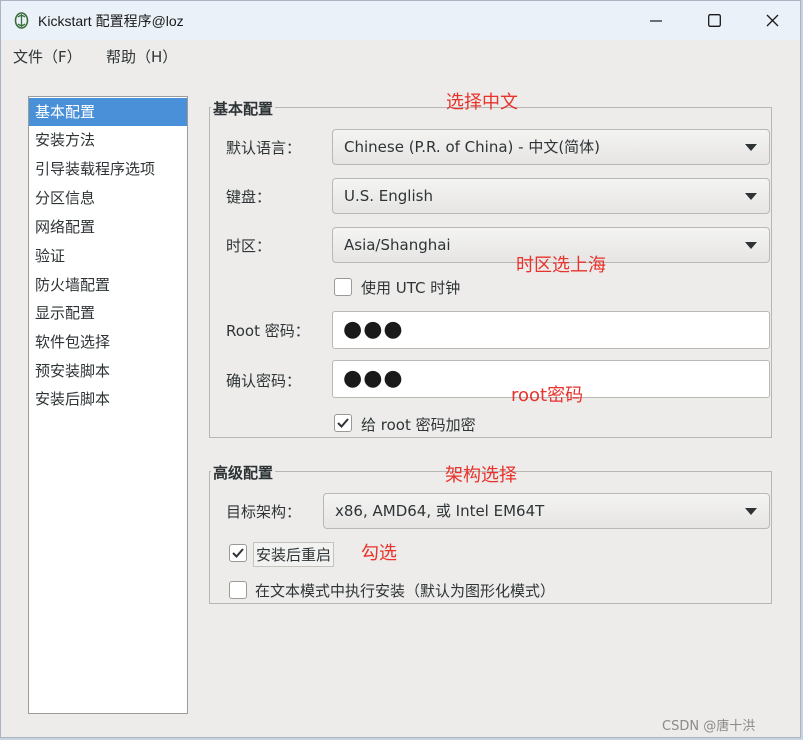  I want to click on nav-item-basic-config: 基本配置, so click(108, 112).